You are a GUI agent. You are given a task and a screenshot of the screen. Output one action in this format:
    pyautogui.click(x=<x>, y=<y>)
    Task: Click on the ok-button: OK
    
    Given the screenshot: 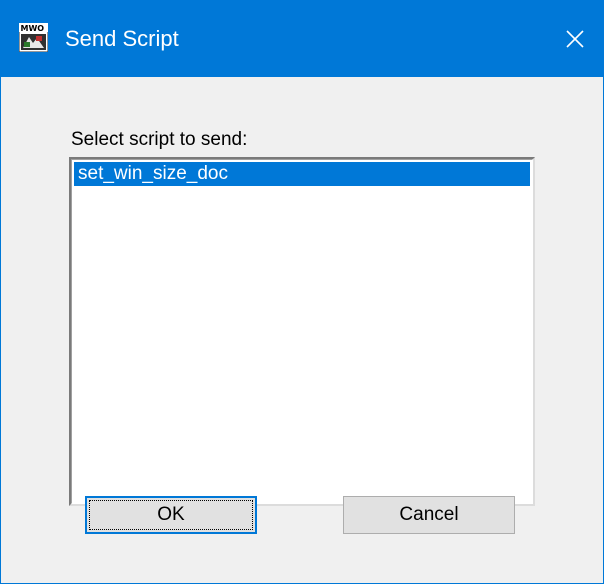 What is the action you would take?
    pyautogui.click(x=171, y=515)
    